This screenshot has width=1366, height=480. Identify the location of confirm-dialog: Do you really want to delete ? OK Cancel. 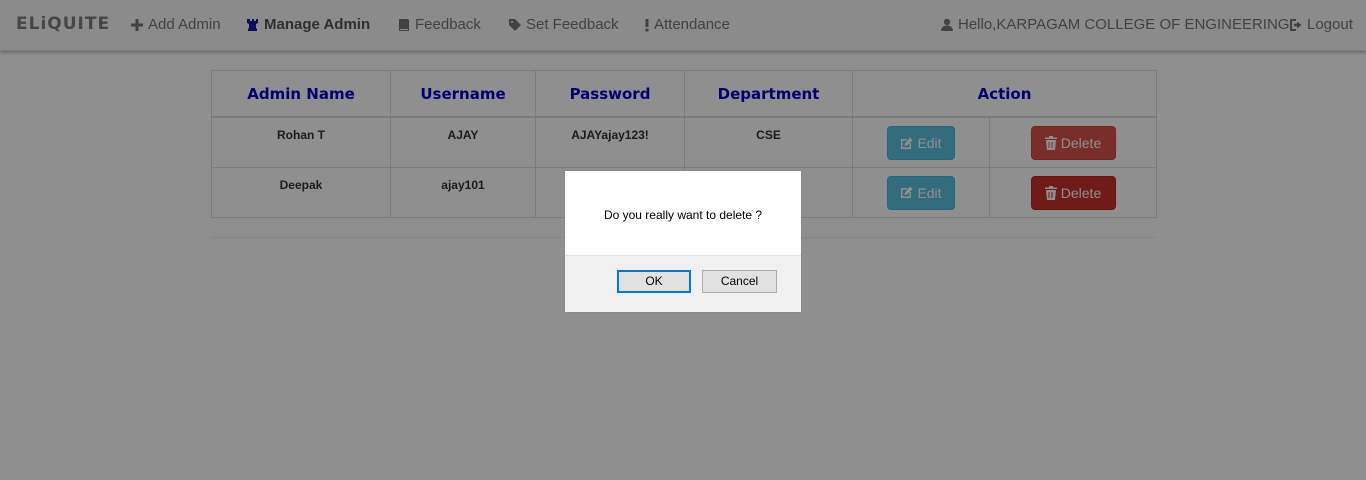
(683, 241).